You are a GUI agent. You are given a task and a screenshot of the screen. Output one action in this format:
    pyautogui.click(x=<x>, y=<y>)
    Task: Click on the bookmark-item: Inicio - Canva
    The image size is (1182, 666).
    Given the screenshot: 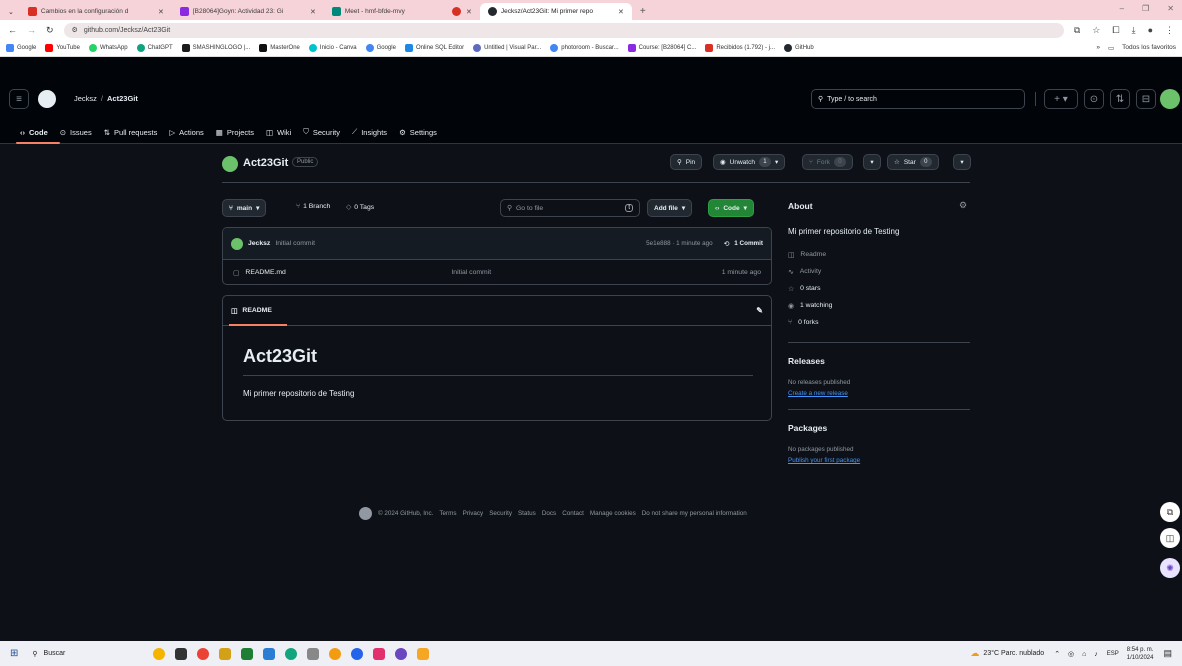 What is the action you would take?
    pyautogui.click(x=332, y=48)
    